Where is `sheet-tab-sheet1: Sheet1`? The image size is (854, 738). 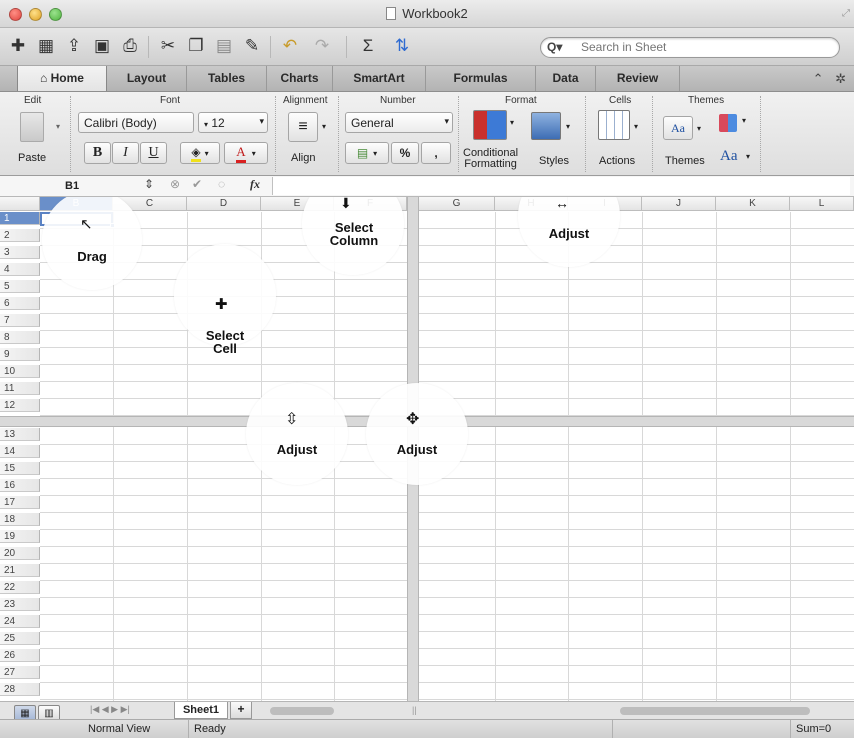
sheet-tab-sheet1: Sheet1 is located at coordinates (201, 710).